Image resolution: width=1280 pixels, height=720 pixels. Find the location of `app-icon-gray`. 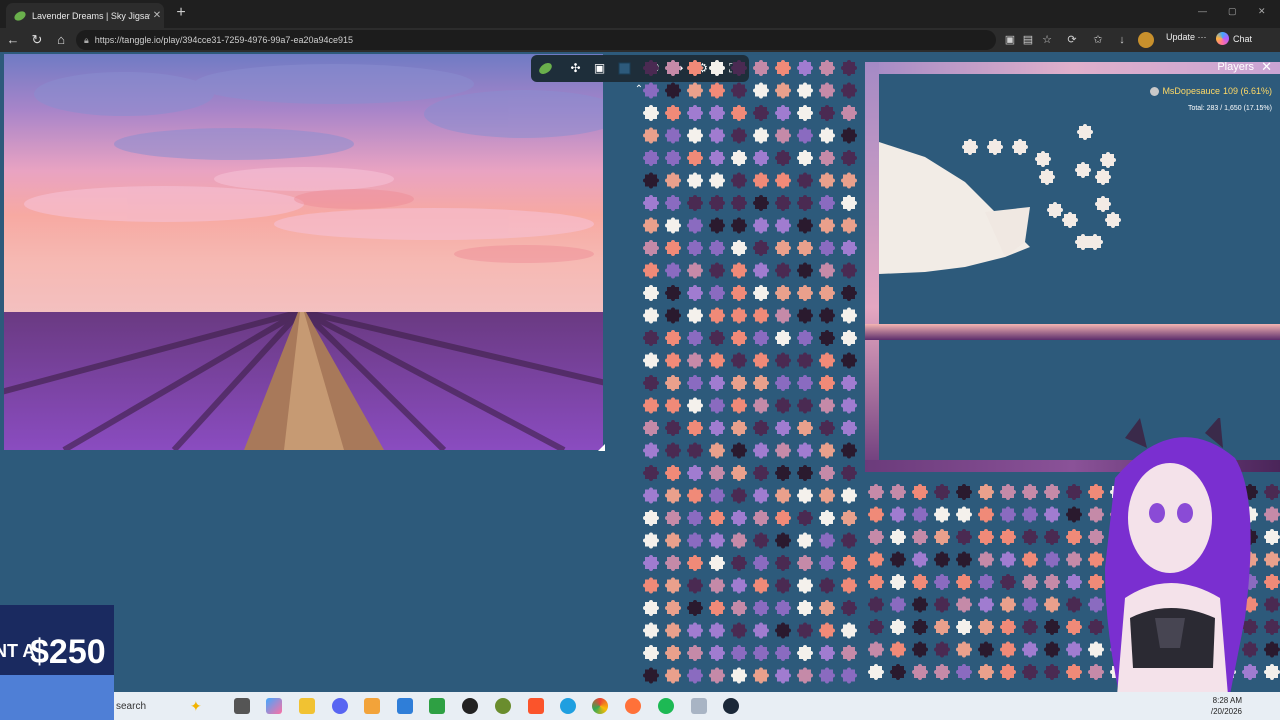

app-icon-gray is located at coordinates (699, 706).